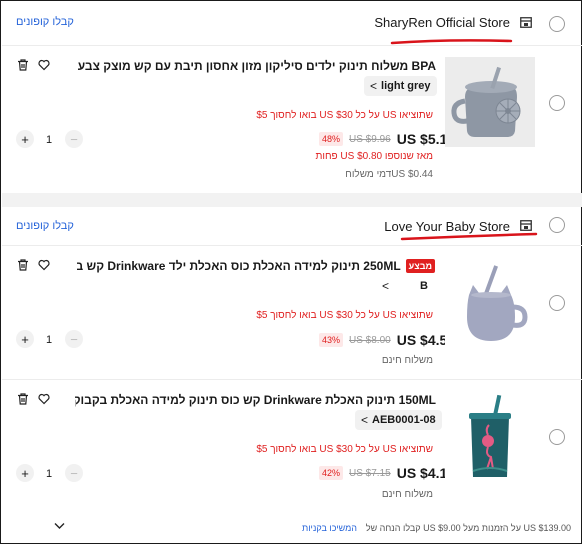  Describe the element at coordinates (329, 528) in the screenshot. I see `continue-shopping-link: המשיכו בקניות` at that location.